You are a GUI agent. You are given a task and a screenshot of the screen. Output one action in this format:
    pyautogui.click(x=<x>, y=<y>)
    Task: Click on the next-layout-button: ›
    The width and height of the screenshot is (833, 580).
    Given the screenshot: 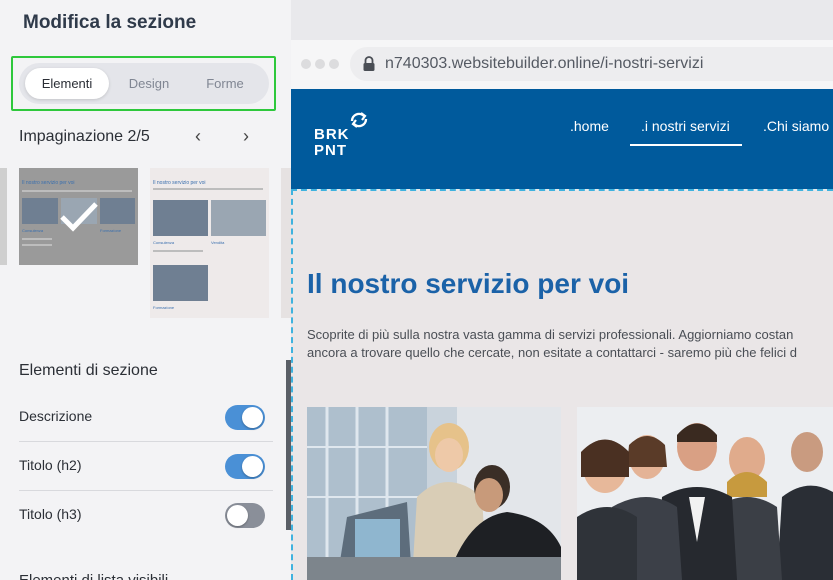 What is the action you would take?
    pyautogui.click(x=246, y=136)
    